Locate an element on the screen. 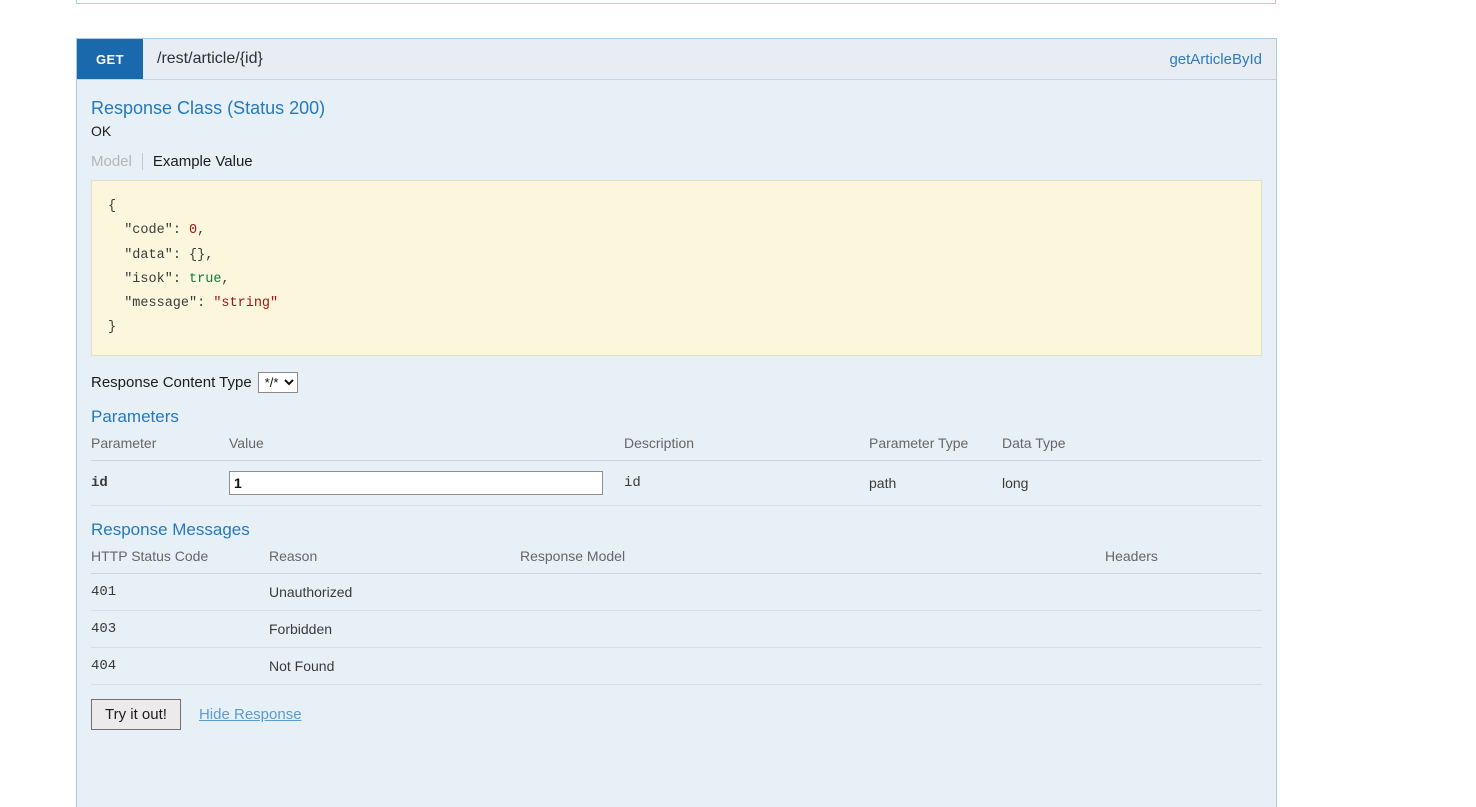 This screenshot has height=807, width=1476. parameter-value-cell is located at coordinates (426, 483).